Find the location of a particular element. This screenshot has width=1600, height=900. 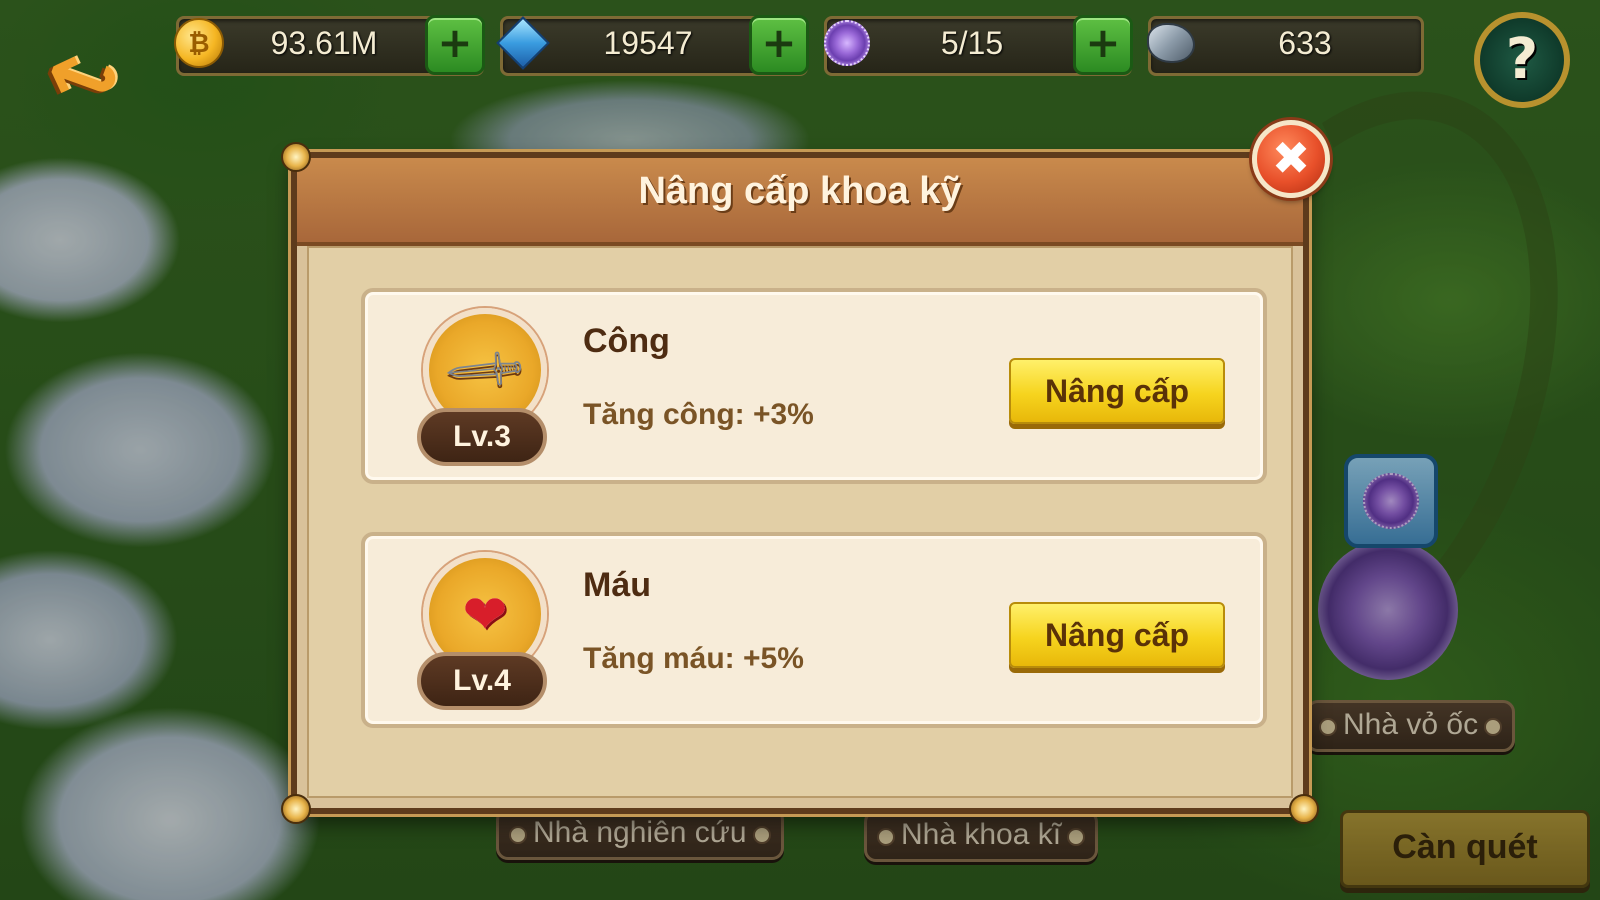

gem-value: 19547 is located at coordinates (648, 43).